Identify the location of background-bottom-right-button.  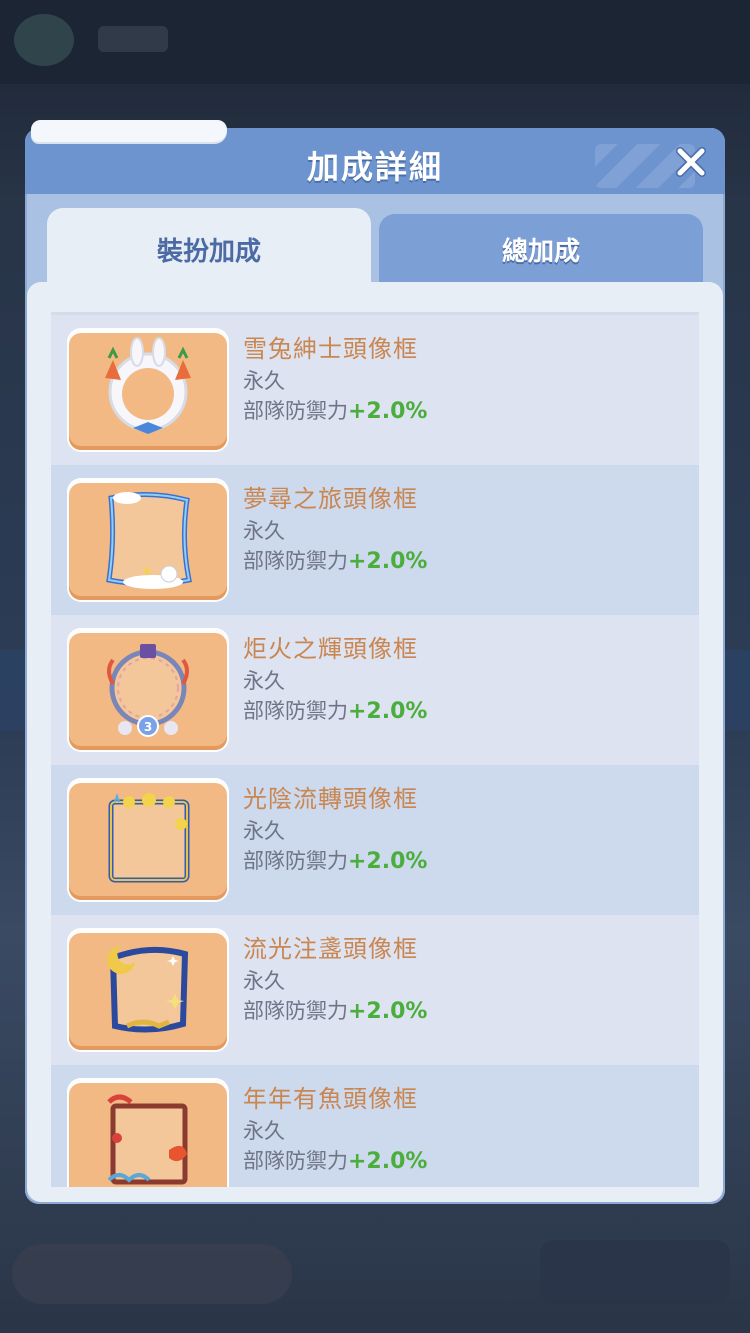
(635, 1272).